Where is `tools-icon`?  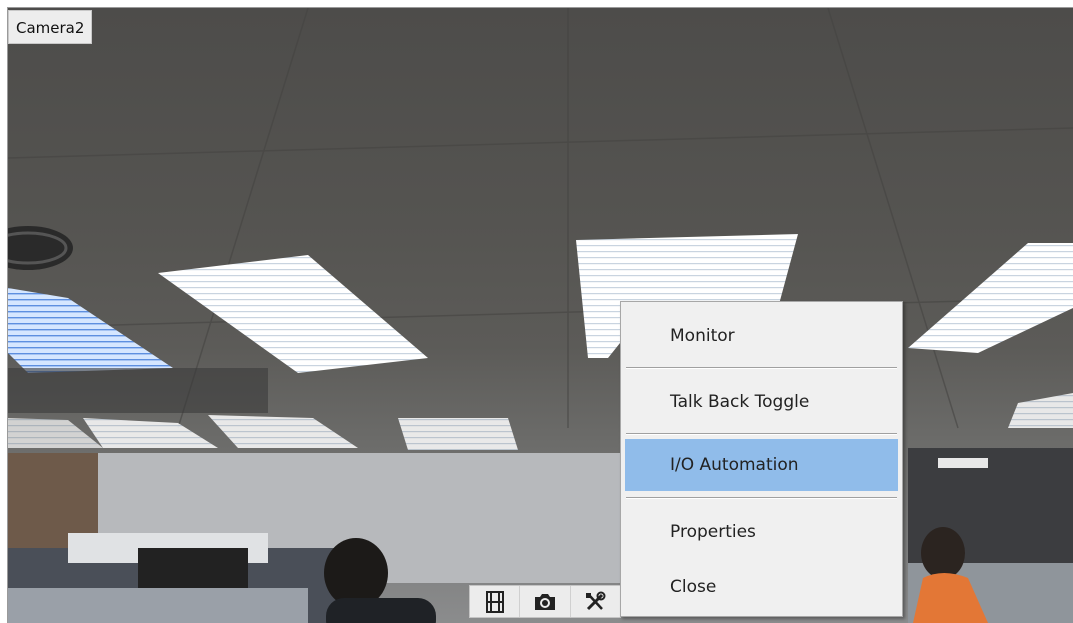 tools-icon is located at coordinates (595, 602).